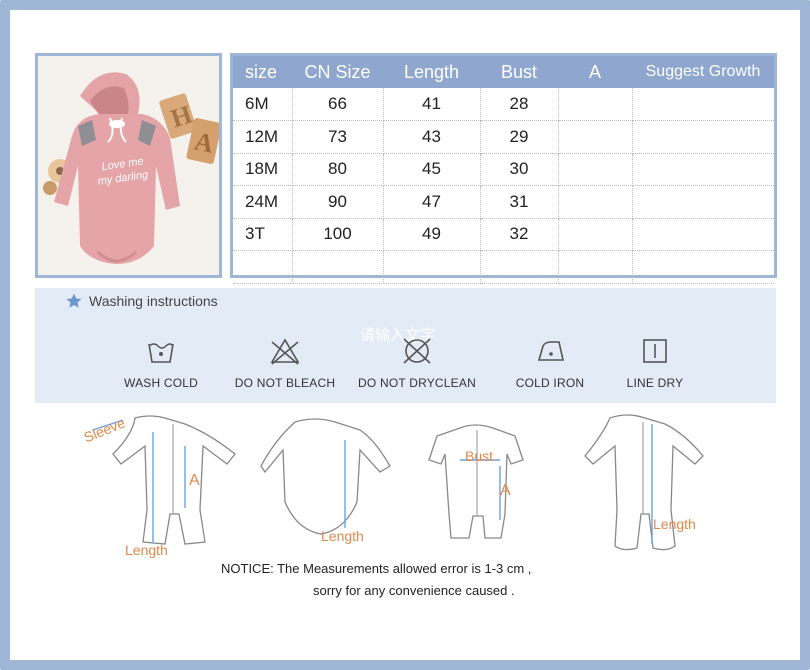 This screenshot has width=810, height=670. What do you see at coordinates (432, 234) in the screenshot?
I see `cell-length: 49` at bounding box center [432, 234].